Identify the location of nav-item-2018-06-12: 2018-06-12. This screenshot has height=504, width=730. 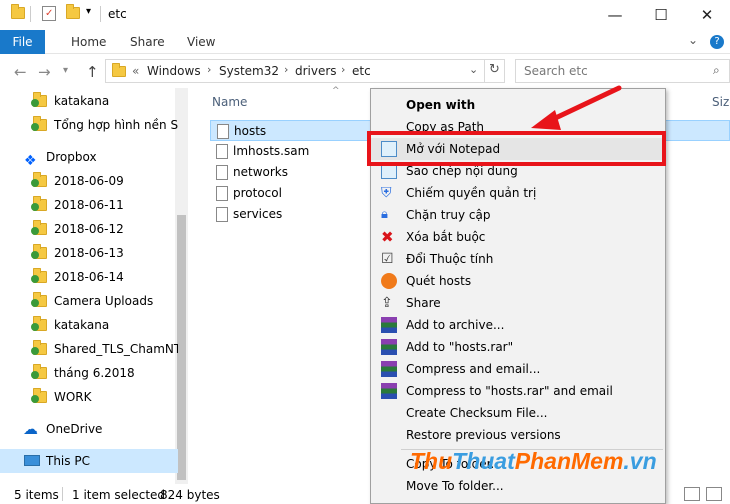
(89, 229).